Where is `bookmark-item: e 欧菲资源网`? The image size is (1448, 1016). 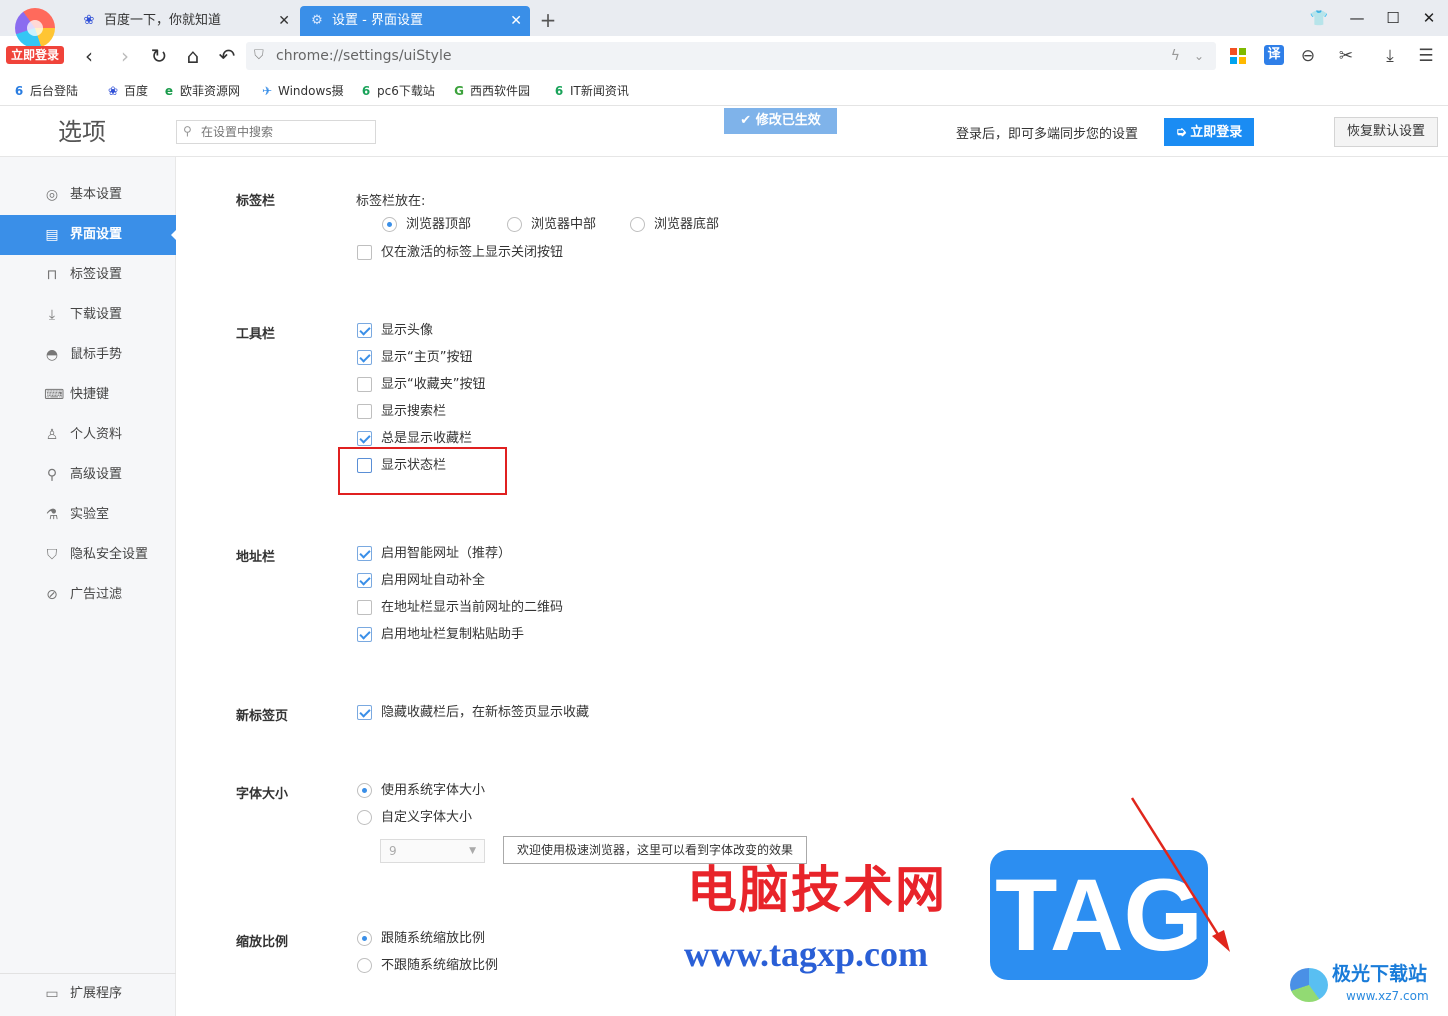
bookmark-item: e 欧菲资源网 is located at coordinates (201, 91).